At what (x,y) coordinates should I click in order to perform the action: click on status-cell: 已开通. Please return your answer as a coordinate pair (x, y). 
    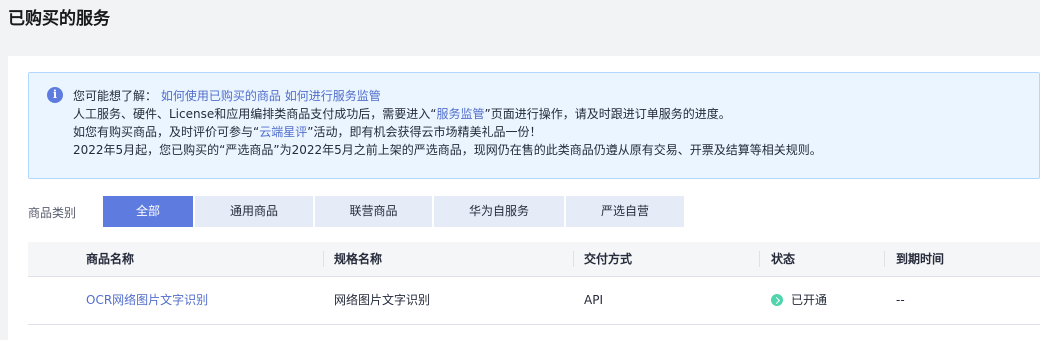
    Looking at the image, I should click on (799, 300).